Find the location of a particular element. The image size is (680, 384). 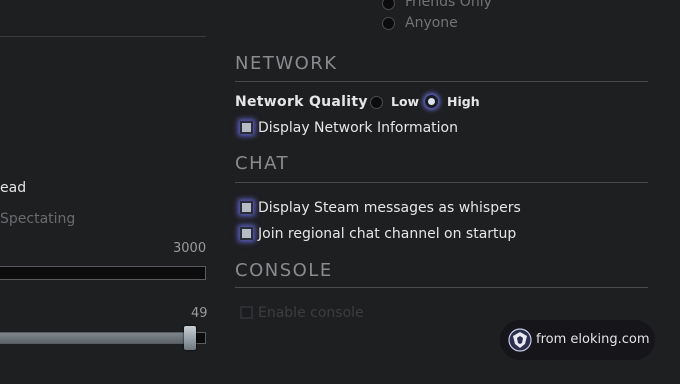

slider2-fill is located at coordinates (94, 338).